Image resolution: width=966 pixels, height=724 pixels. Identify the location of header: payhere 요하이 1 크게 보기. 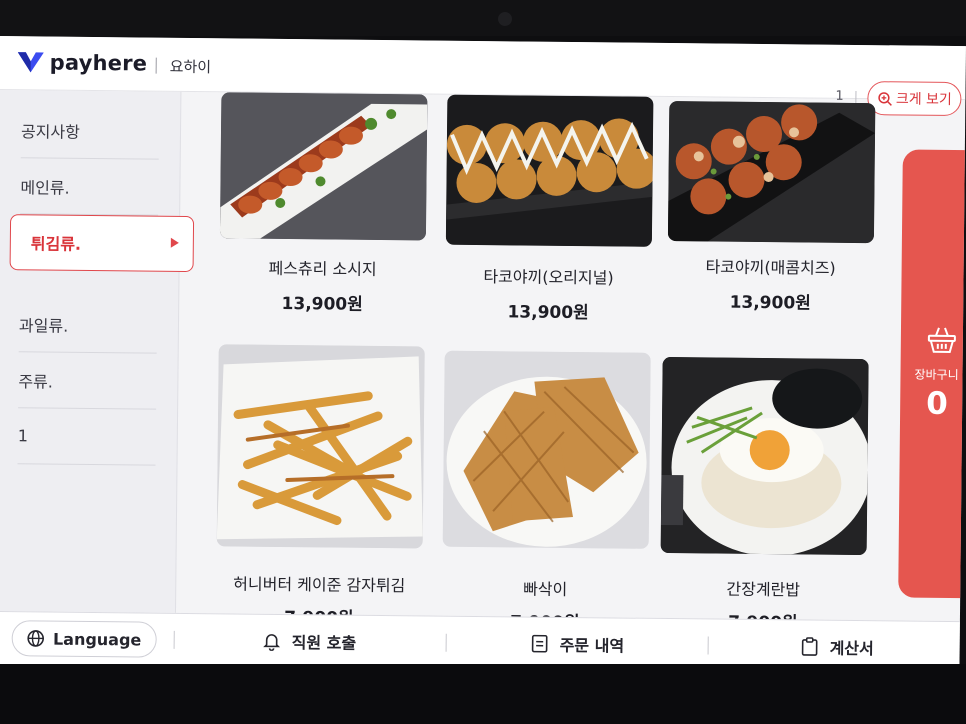
(483, 76).